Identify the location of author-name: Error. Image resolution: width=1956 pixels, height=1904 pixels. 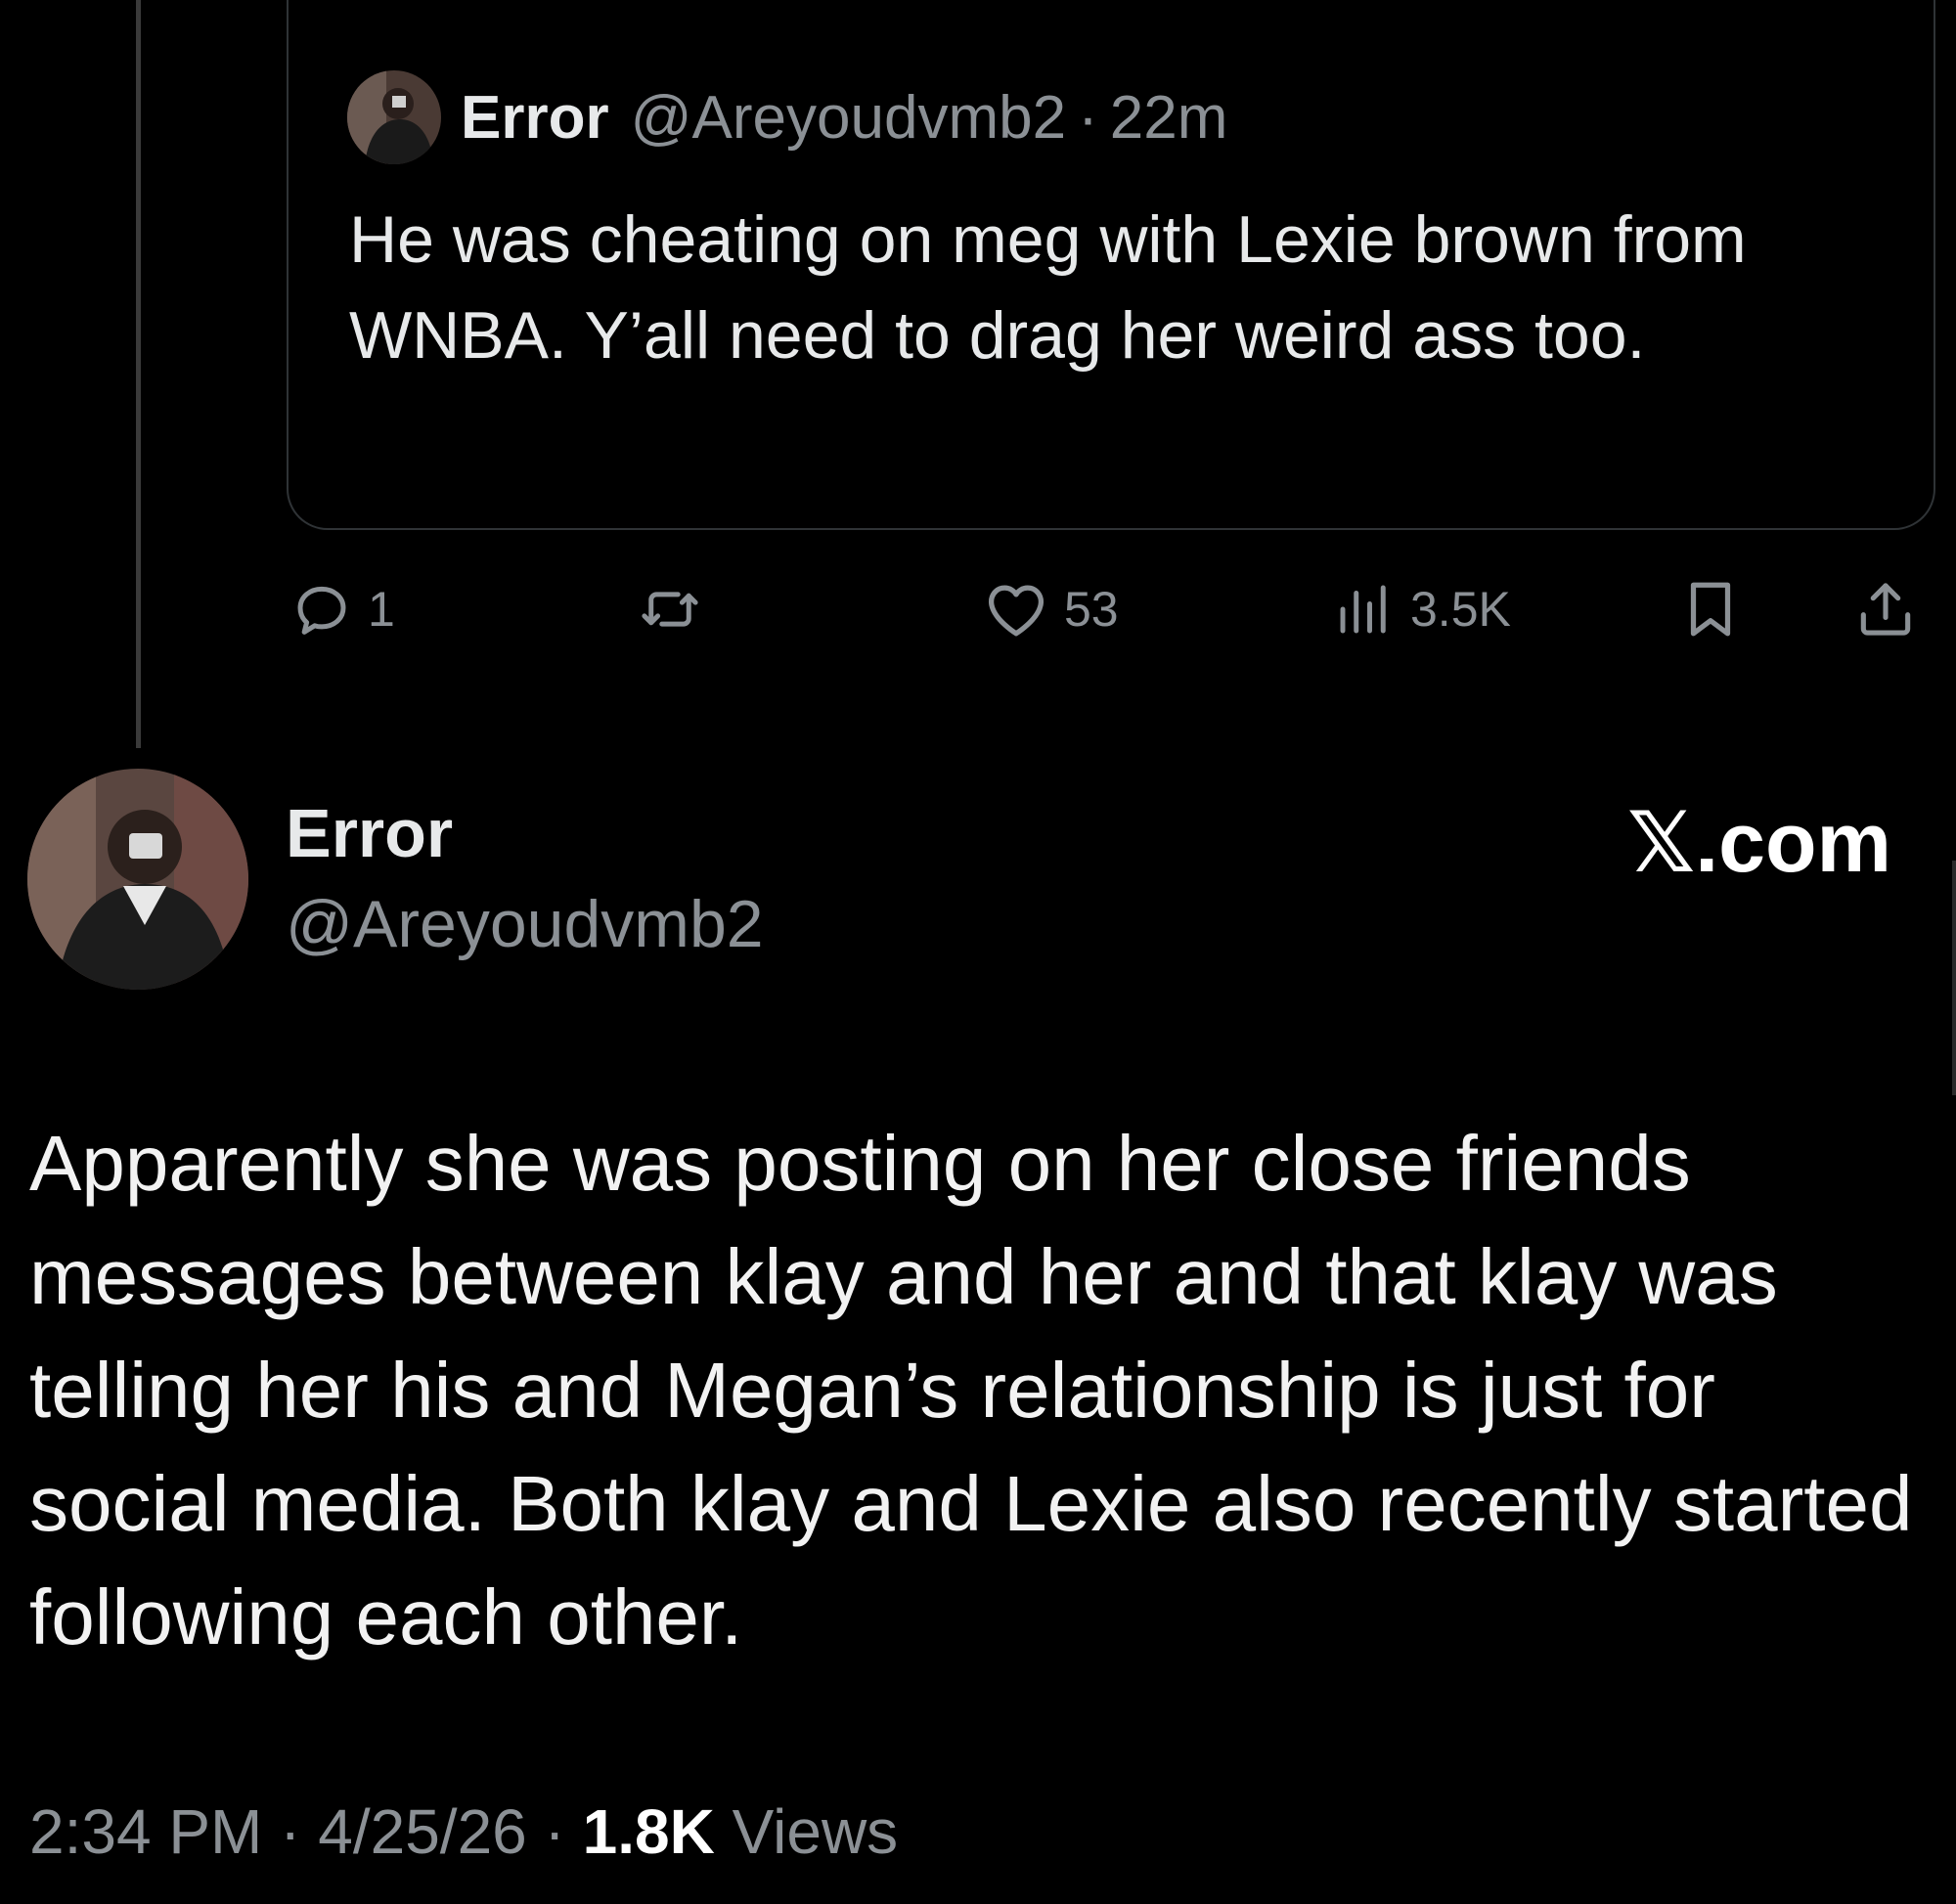
(369, 833).